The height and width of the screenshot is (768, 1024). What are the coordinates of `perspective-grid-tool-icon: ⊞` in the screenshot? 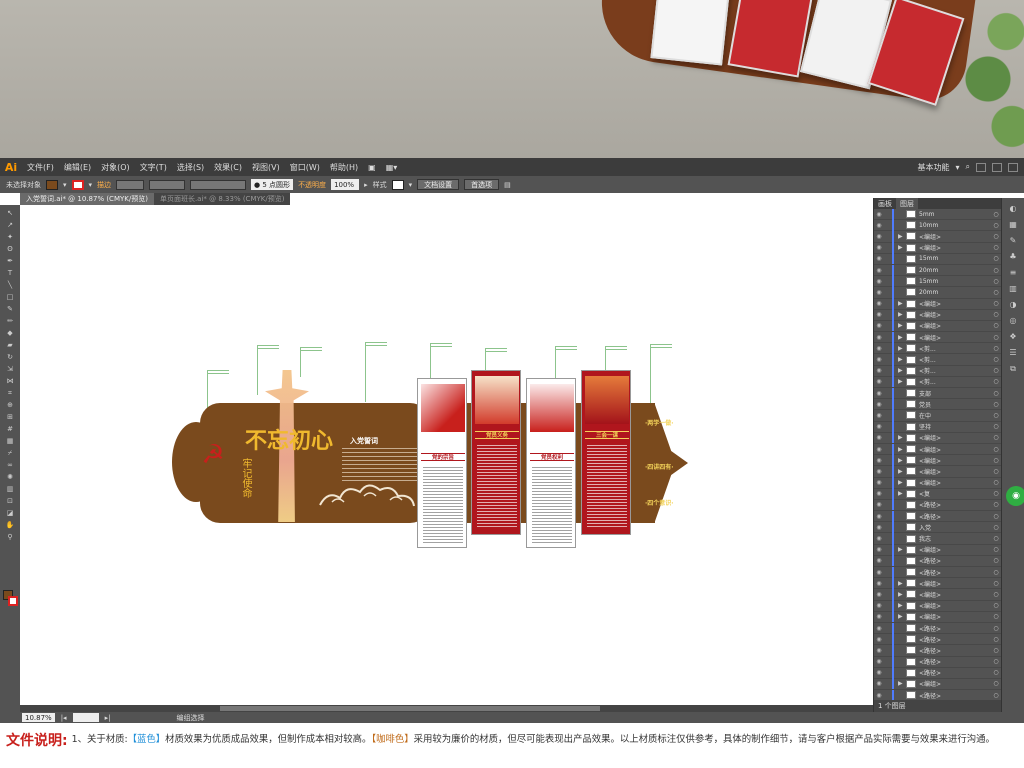 It's located at (10, 417).